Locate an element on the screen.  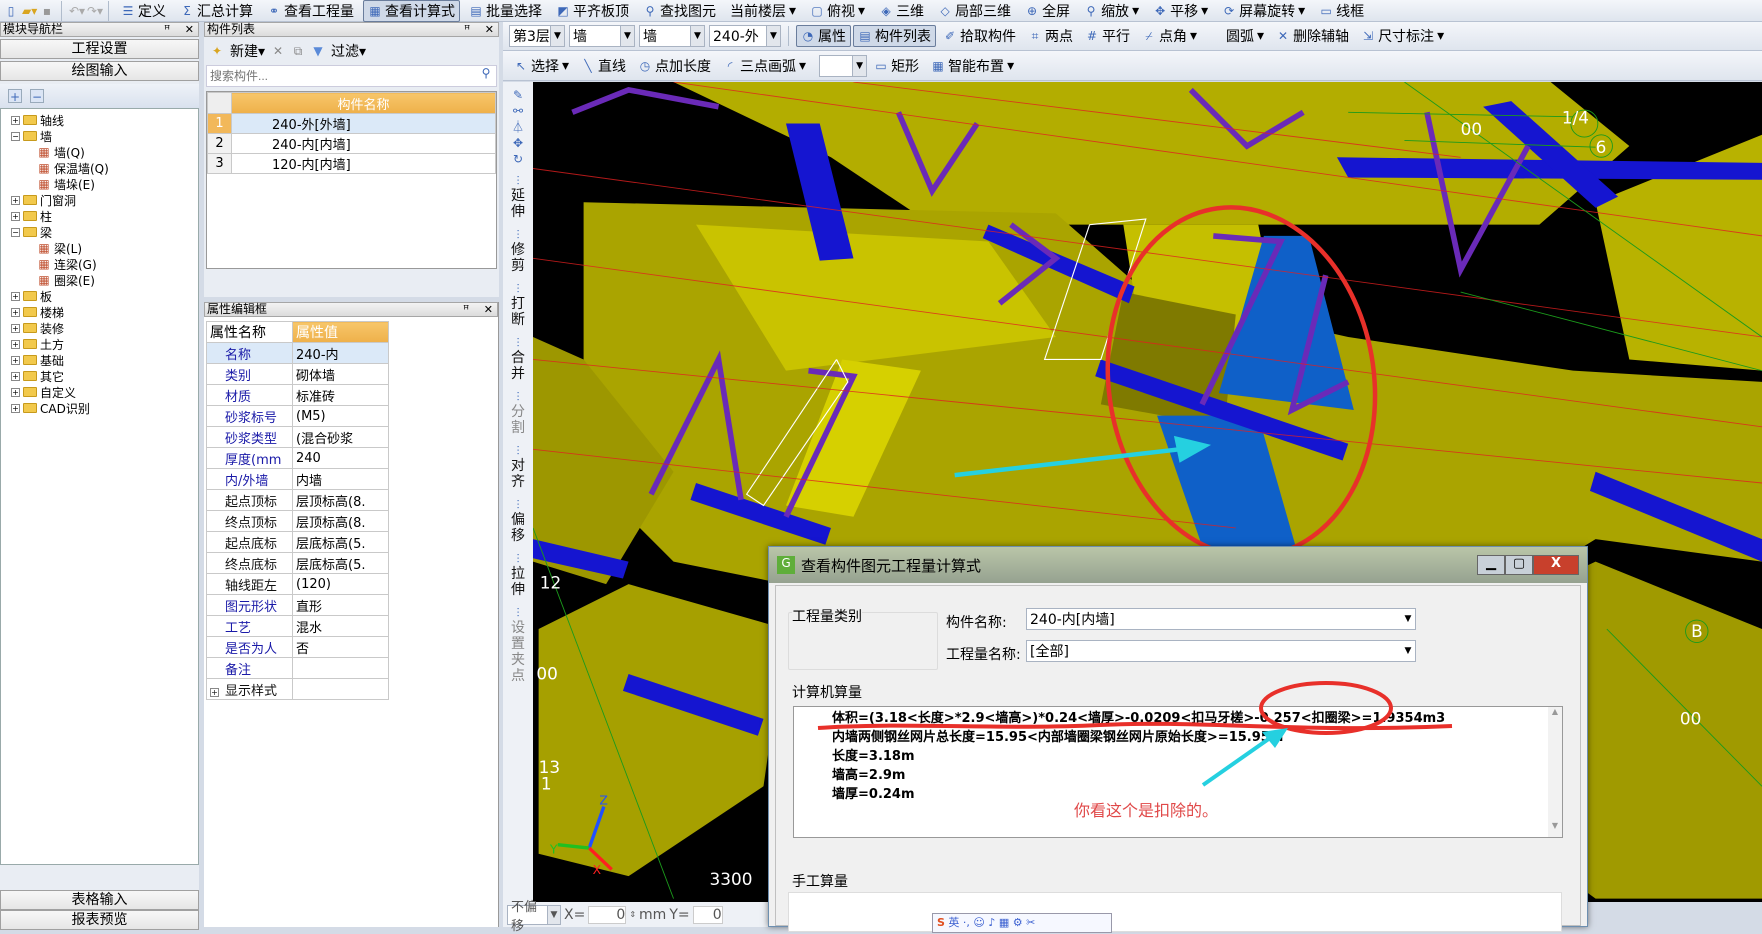
report-preview-button: 报表预览 is located at coordinates (99, 920).